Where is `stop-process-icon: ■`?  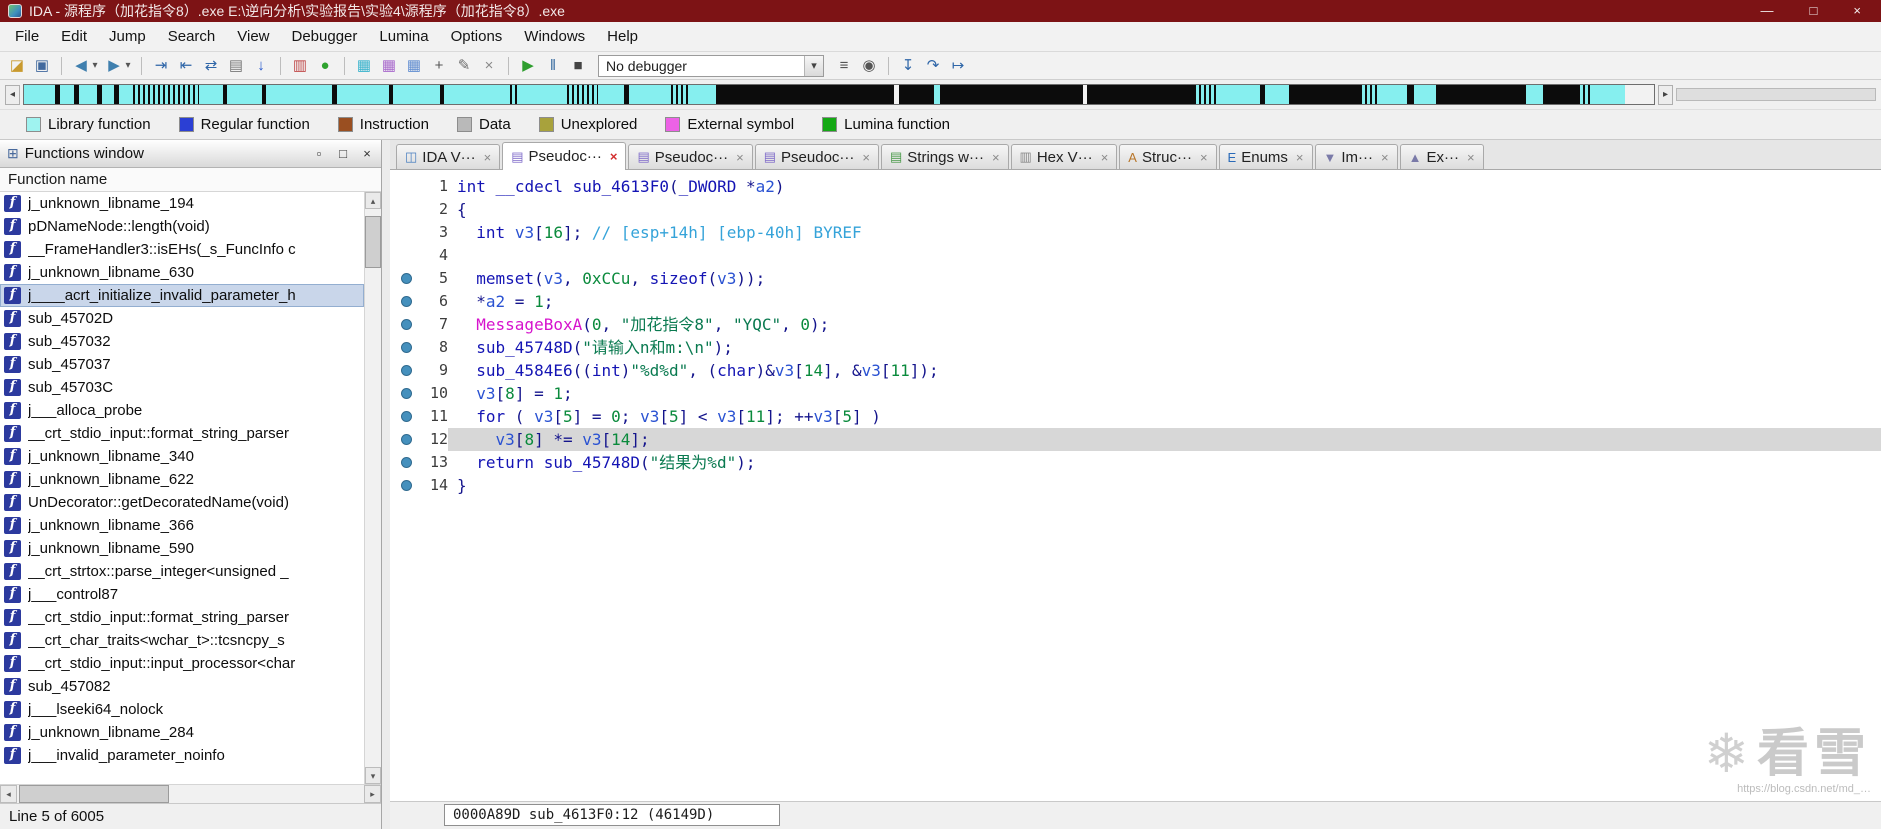 stop-process-icon: ■ is located at coordinates (578, 66).